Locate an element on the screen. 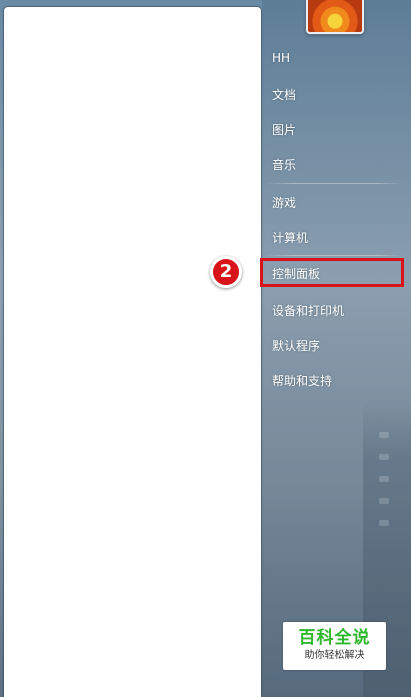 The image size is (411, 697). watermark-logo: 百科全说 助你轻松解决 is located at coordinates (334, 646).